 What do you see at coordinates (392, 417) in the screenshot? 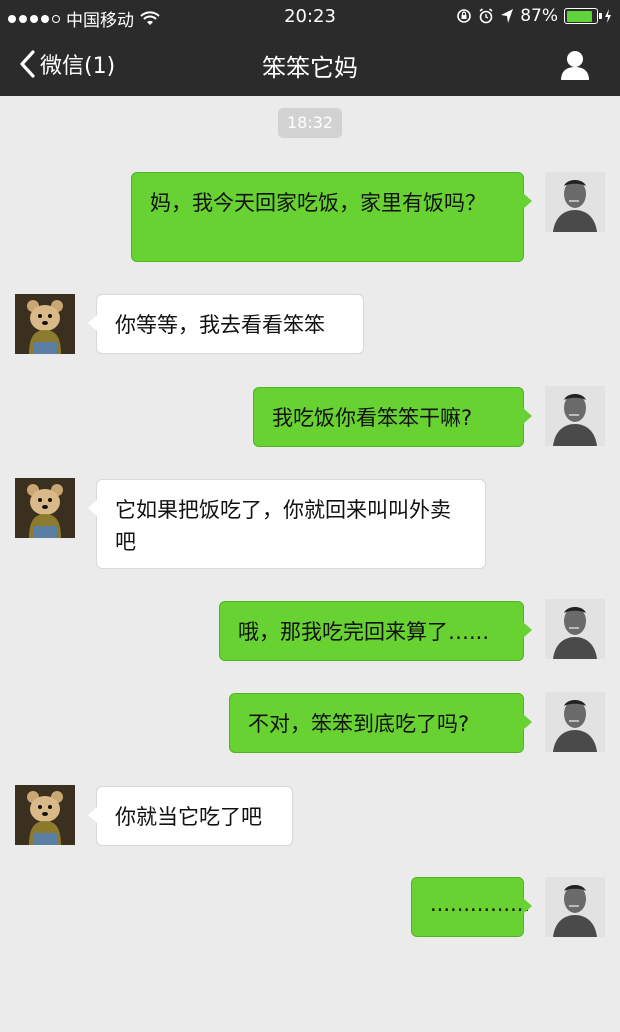
I see `message-bubble-outgoing: 我吃饭你看笨笨干嘛?` at bounding box center [392, 417].